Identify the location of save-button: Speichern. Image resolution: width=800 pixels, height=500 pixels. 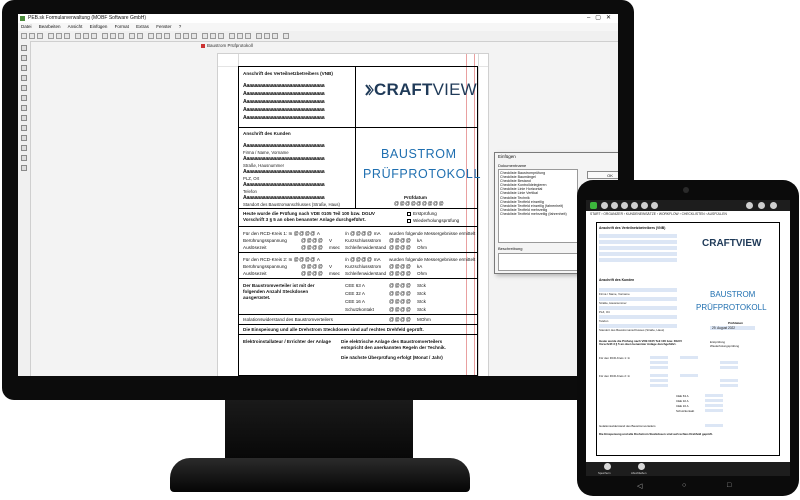
(604, 473).